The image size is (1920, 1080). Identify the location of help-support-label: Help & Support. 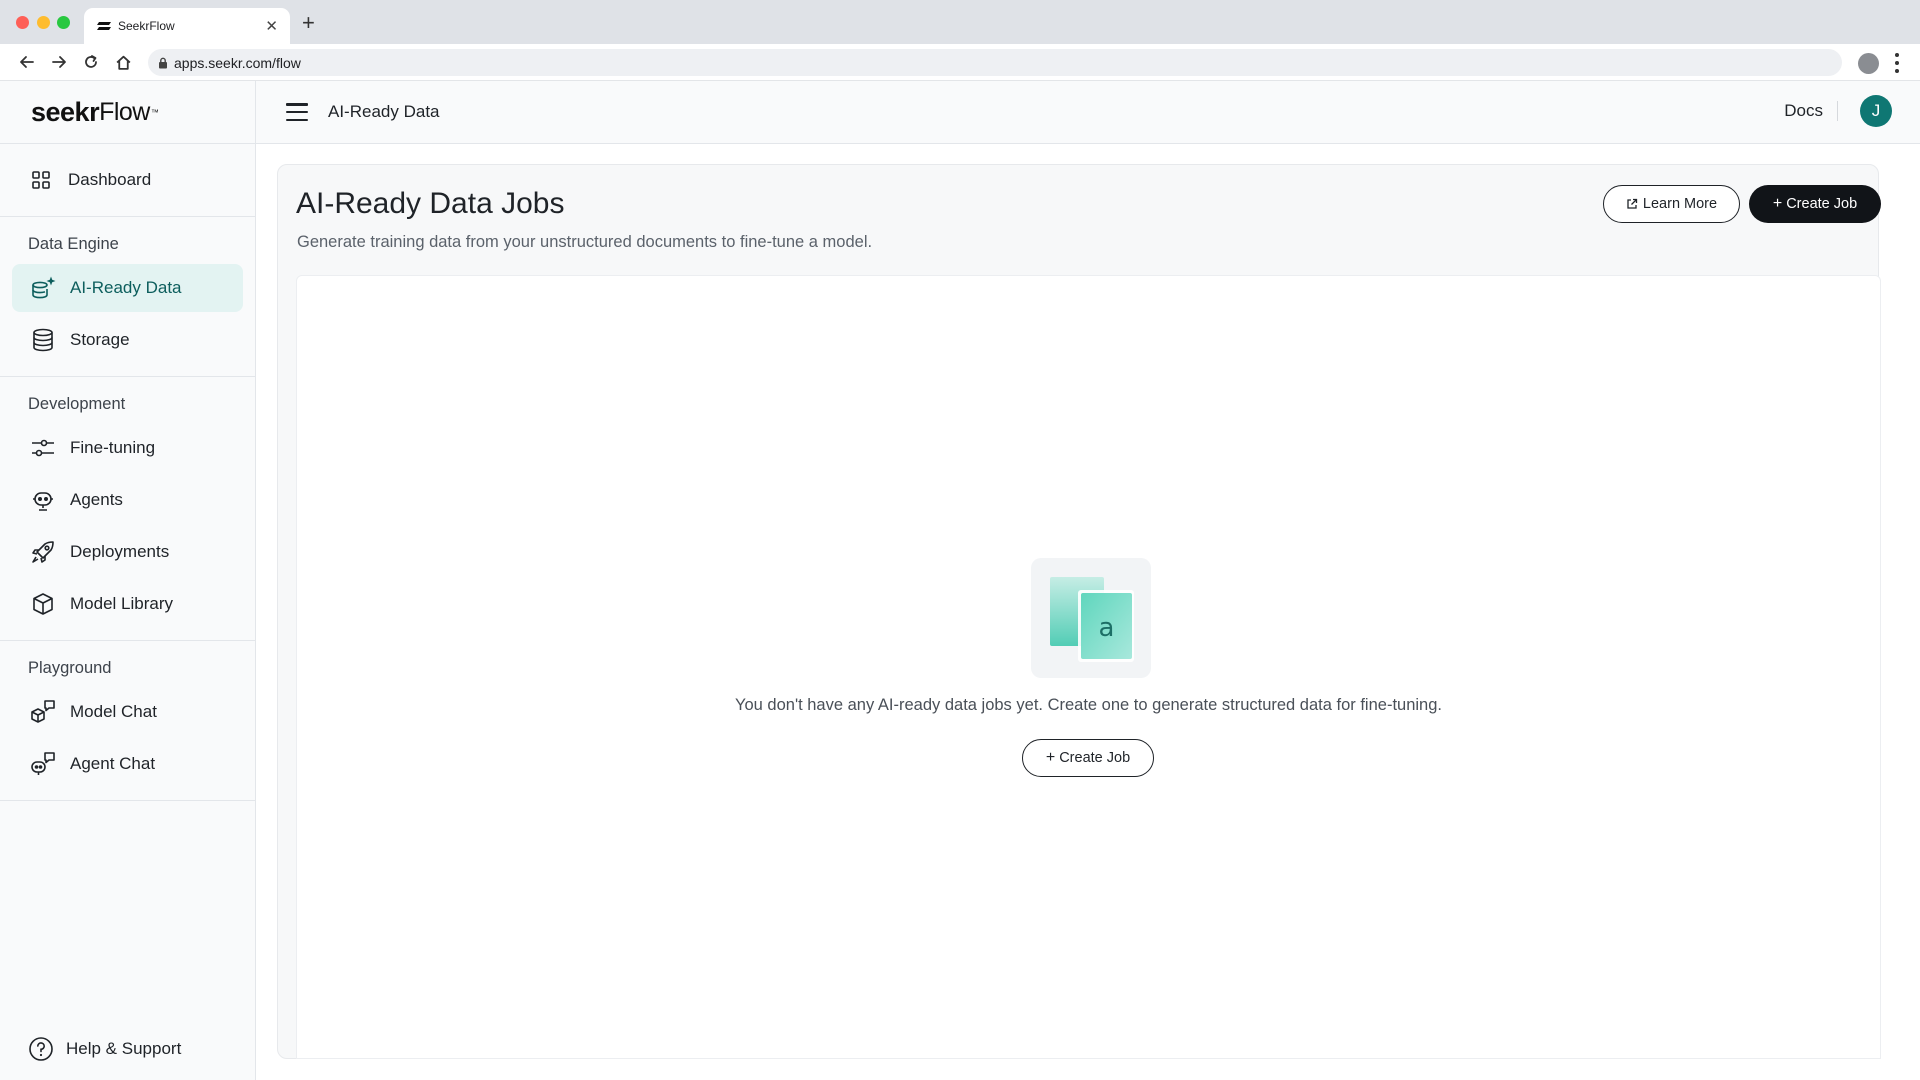
(124, 1048).